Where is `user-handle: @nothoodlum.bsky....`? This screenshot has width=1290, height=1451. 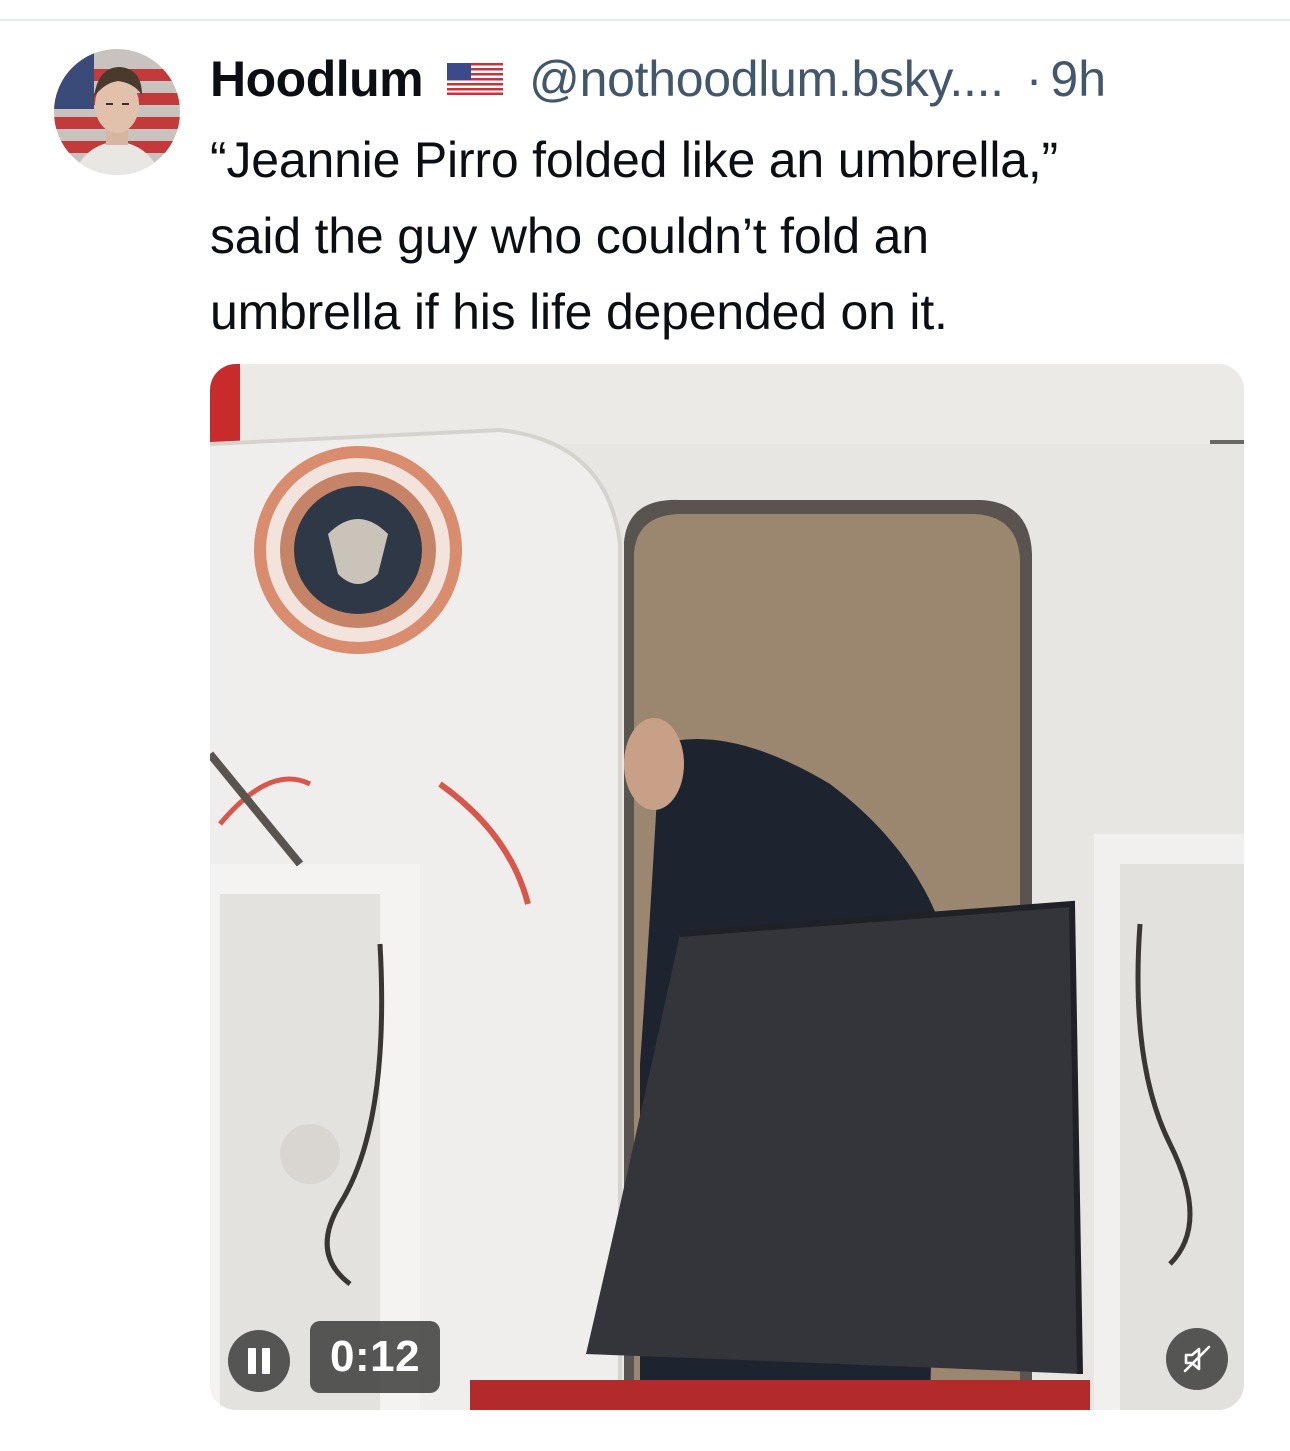
user-handle: @nothoodlum.bsky.... is located at coordinates (766, 79).